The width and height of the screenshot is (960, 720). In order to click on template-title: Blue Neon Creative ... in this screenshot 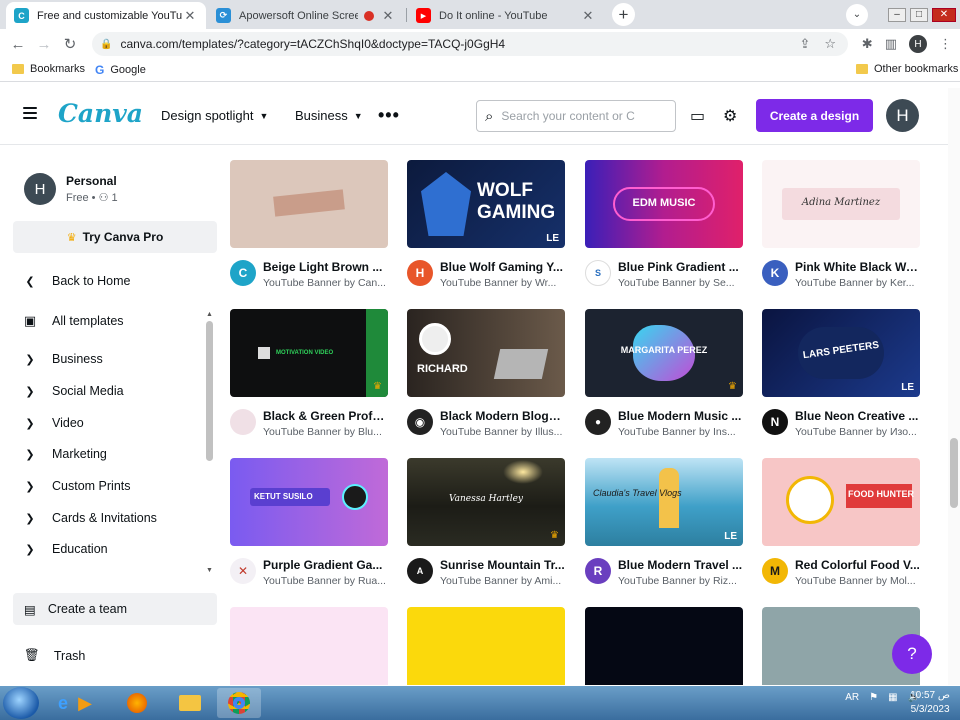, I will do `click(857, 416)`.